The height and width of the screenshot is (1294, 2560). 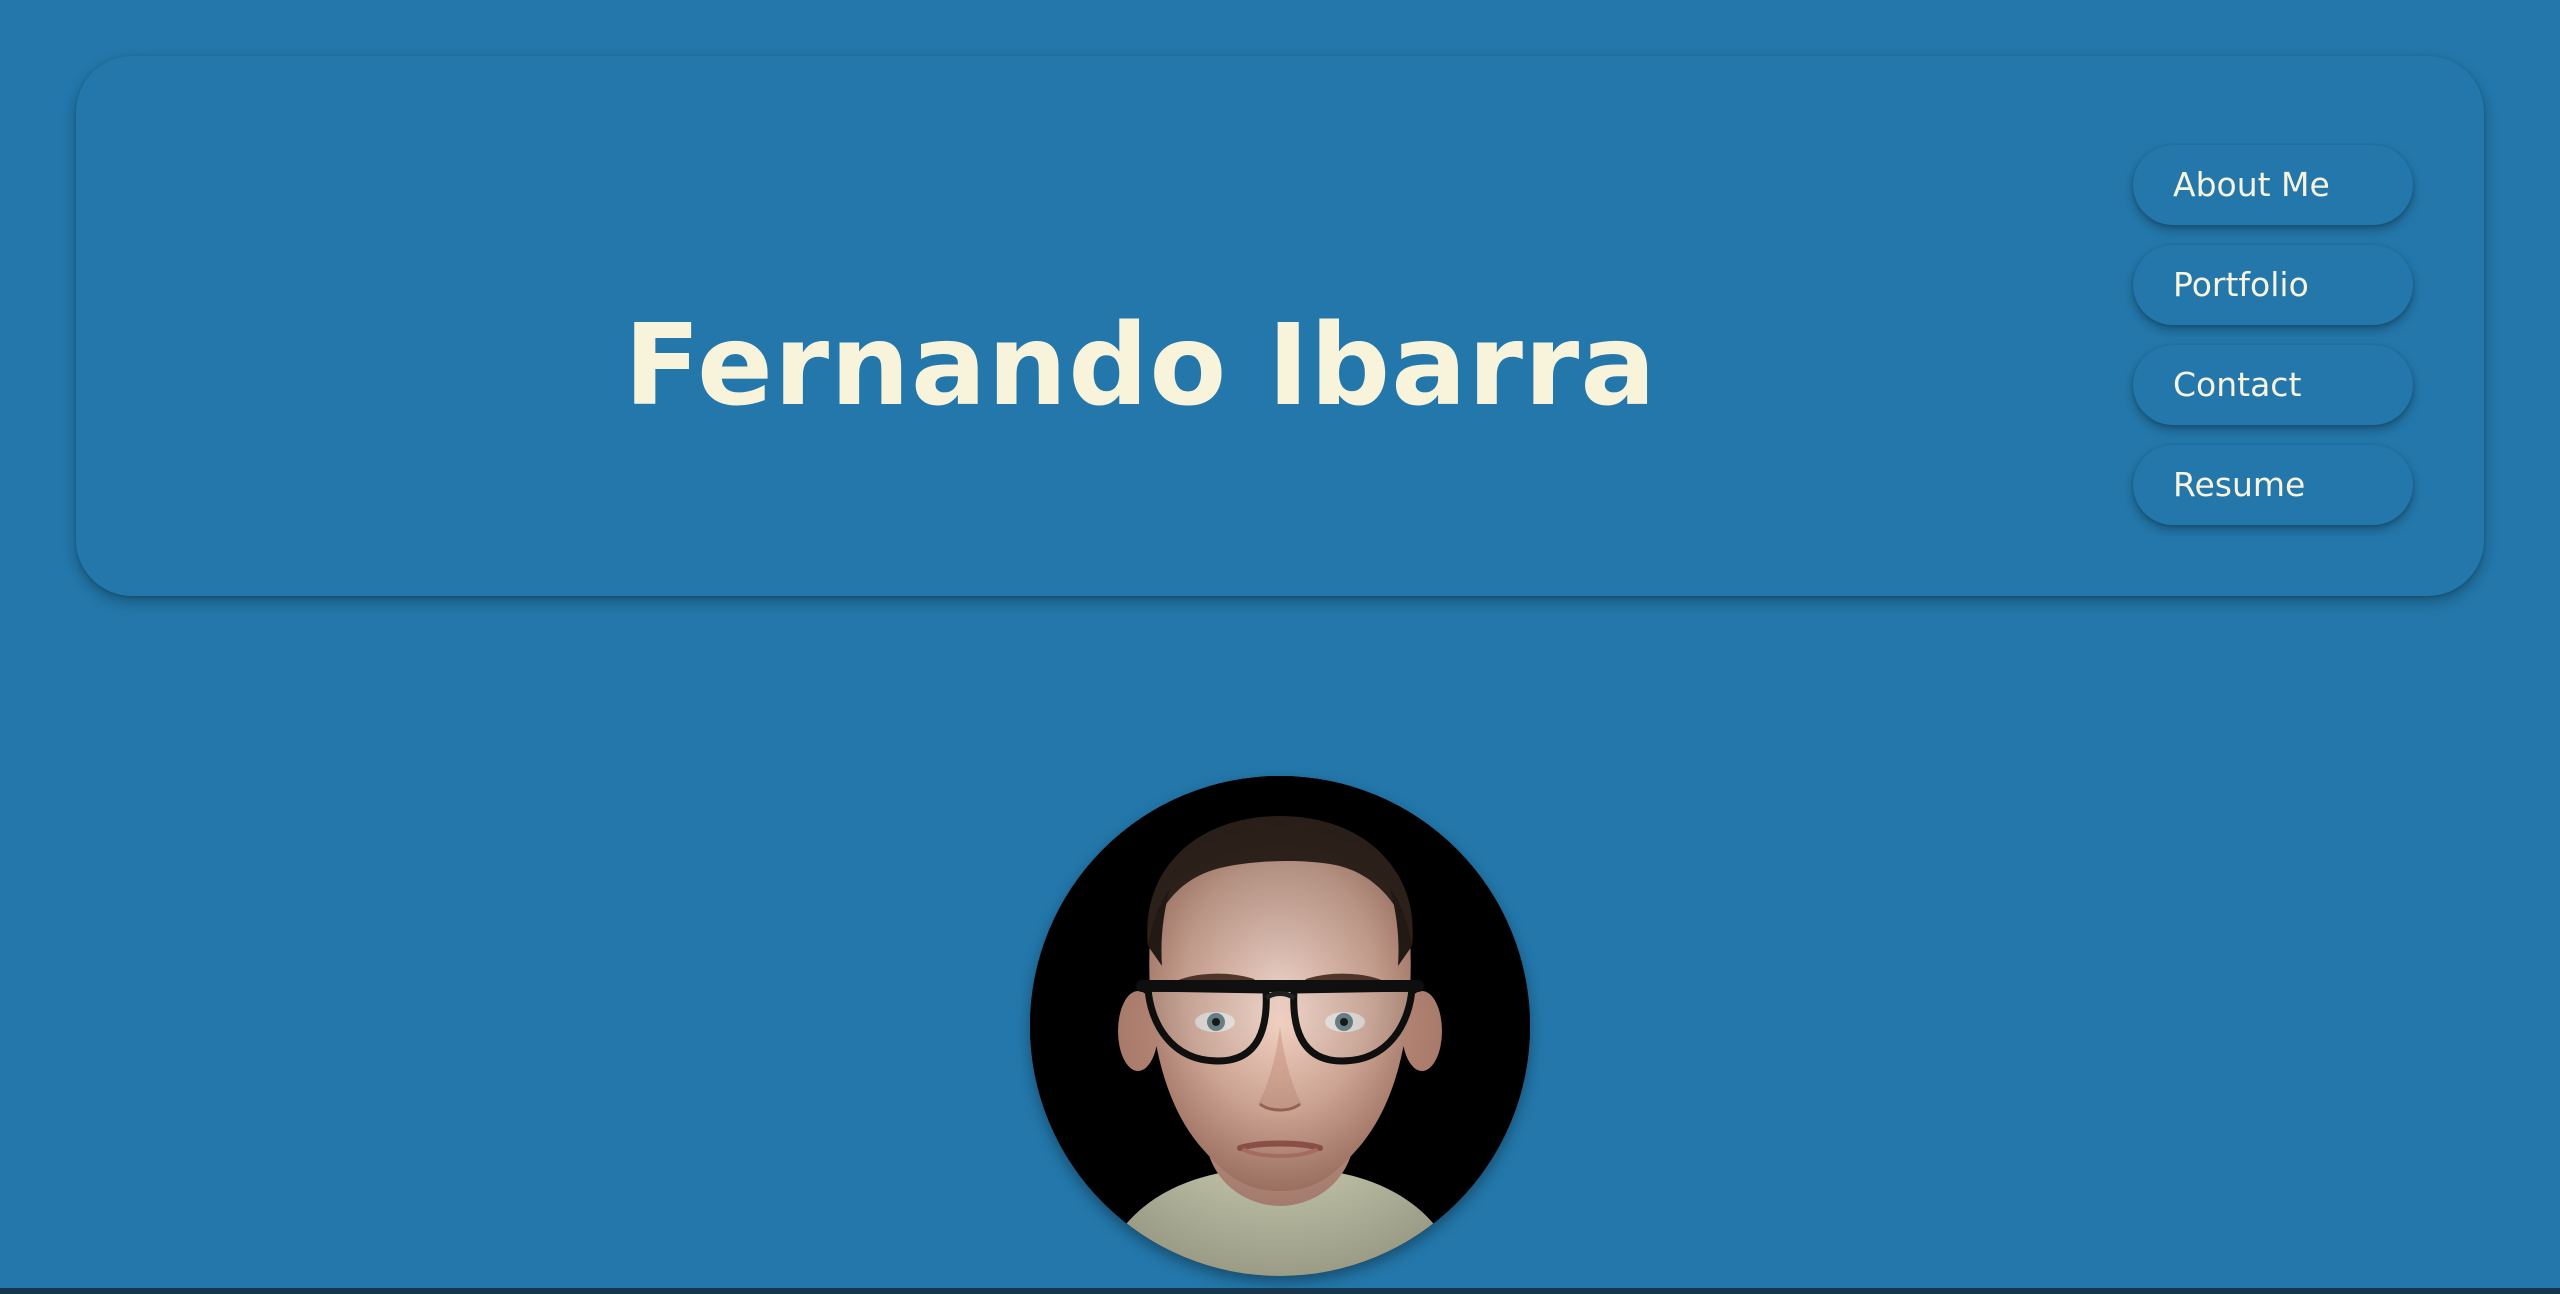 What do you see at coordinates (2273, 385) in the screenshot?
I see `nav-contact-button: Contact` at bounding box center [2273, 385].